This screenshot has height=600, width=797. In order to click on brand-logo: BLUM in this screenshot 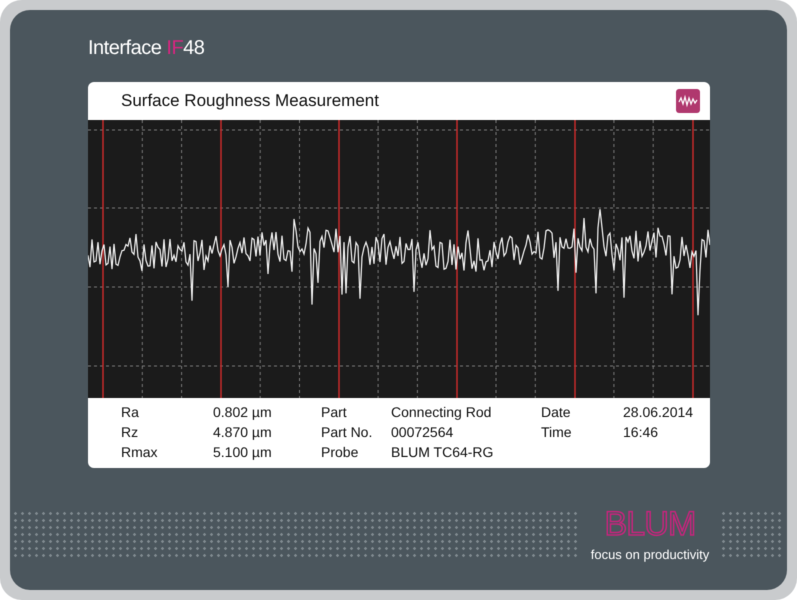, I will do `click(650, 524)`.